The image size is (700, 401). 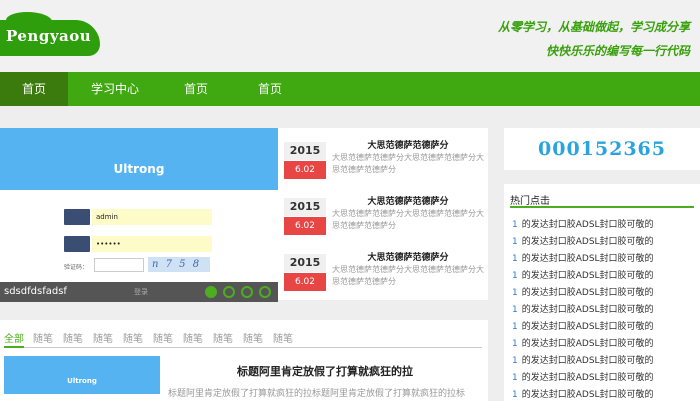 What do you see at coordinates (34, 89) in the screenshot?
I see `nav-item-home: 首页` at bounding box center [34, 89].